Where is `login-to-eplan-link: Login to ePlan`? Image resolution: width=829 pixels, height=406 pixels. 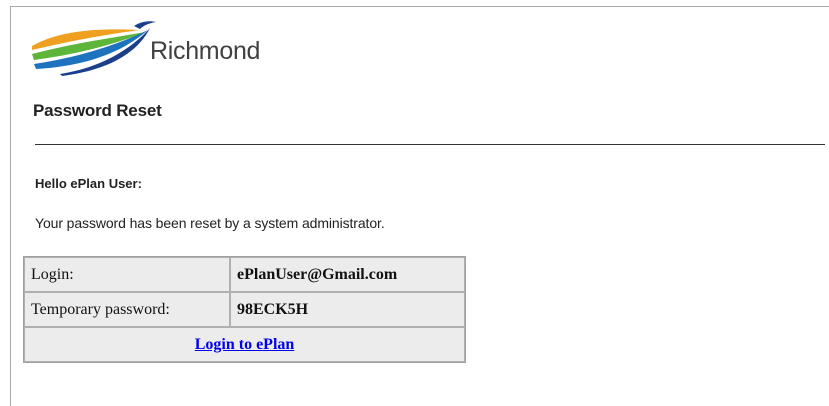
login-to-eplan-link: Login to ePlan is located at coordinates (245, 344).